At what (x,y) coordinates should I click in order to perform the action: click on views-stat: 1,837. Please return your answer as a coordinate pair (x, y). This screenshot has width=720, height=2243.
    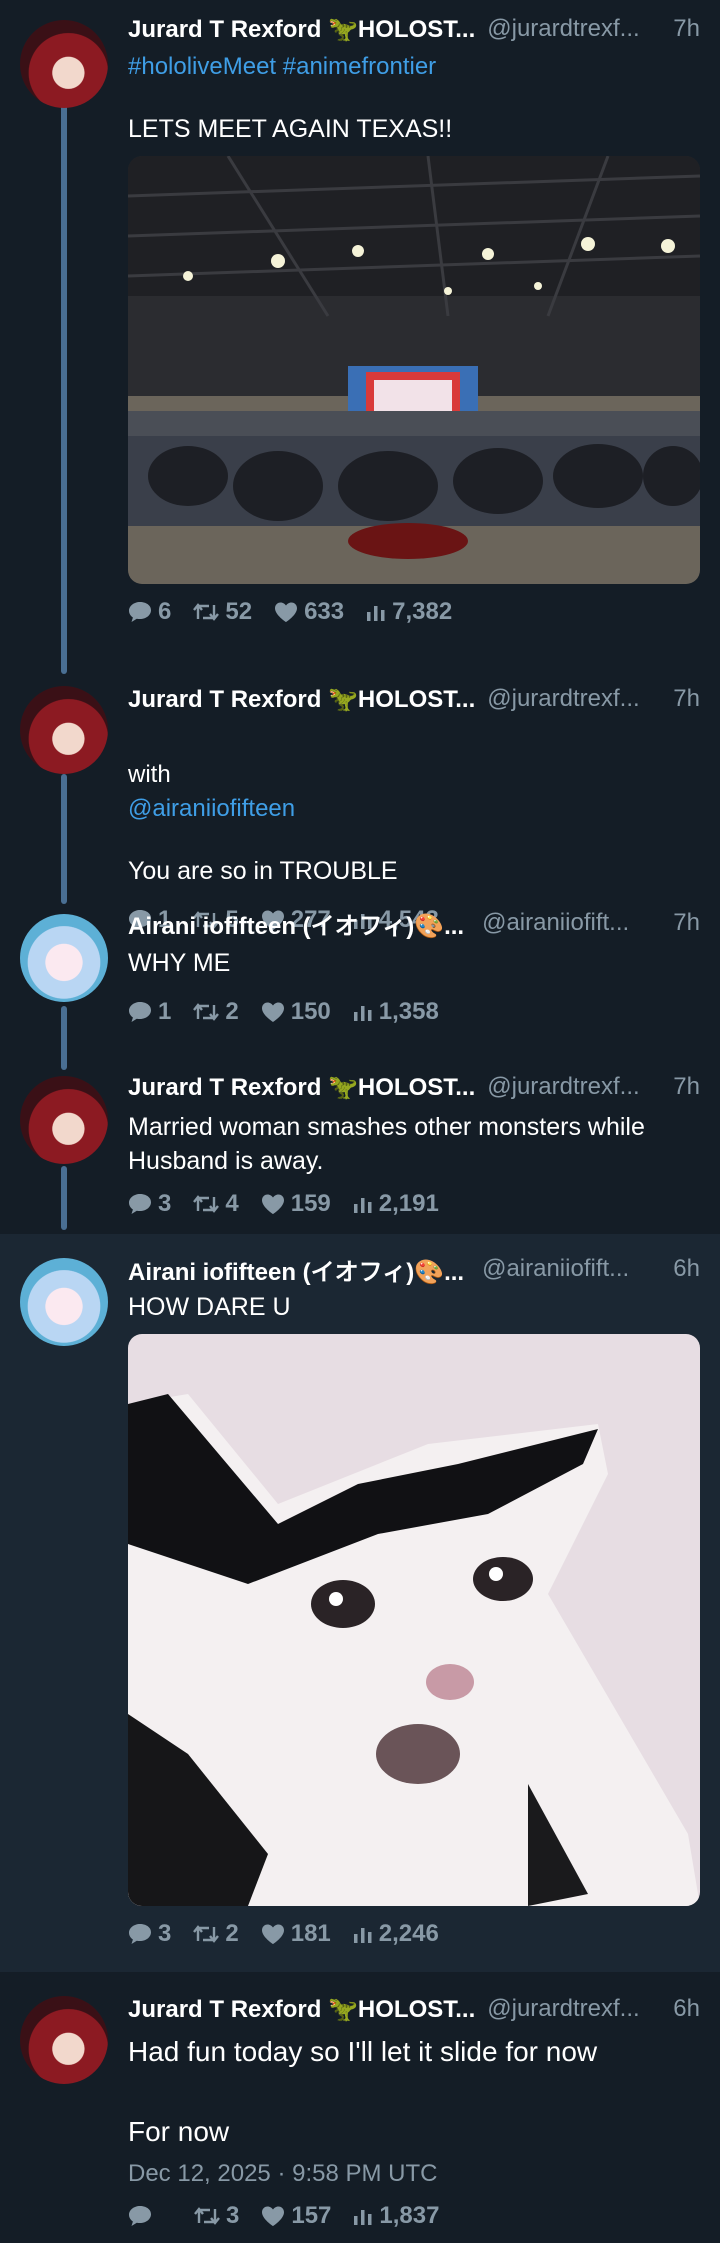
    Looking at the image, I should click on (396, 2216).